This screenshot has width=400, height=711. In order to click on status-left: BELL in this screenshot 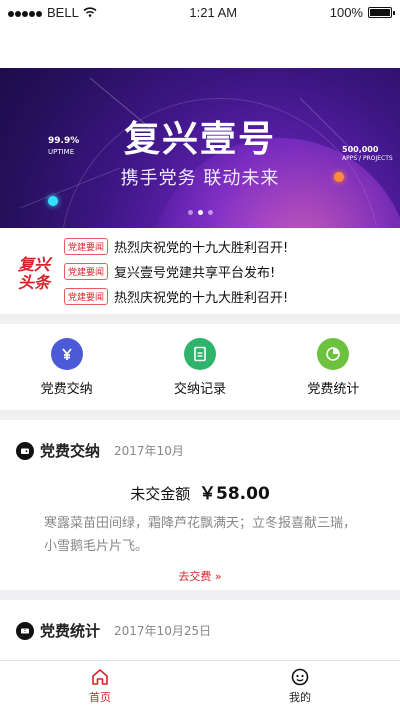, I will do `click(52, 12)`.